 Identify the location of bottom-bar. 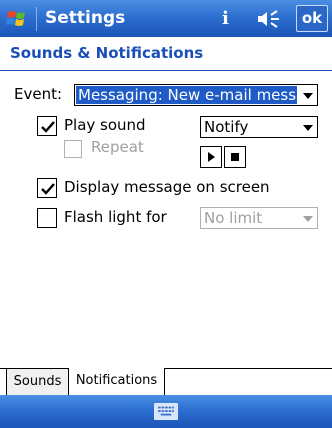
(166, 411).